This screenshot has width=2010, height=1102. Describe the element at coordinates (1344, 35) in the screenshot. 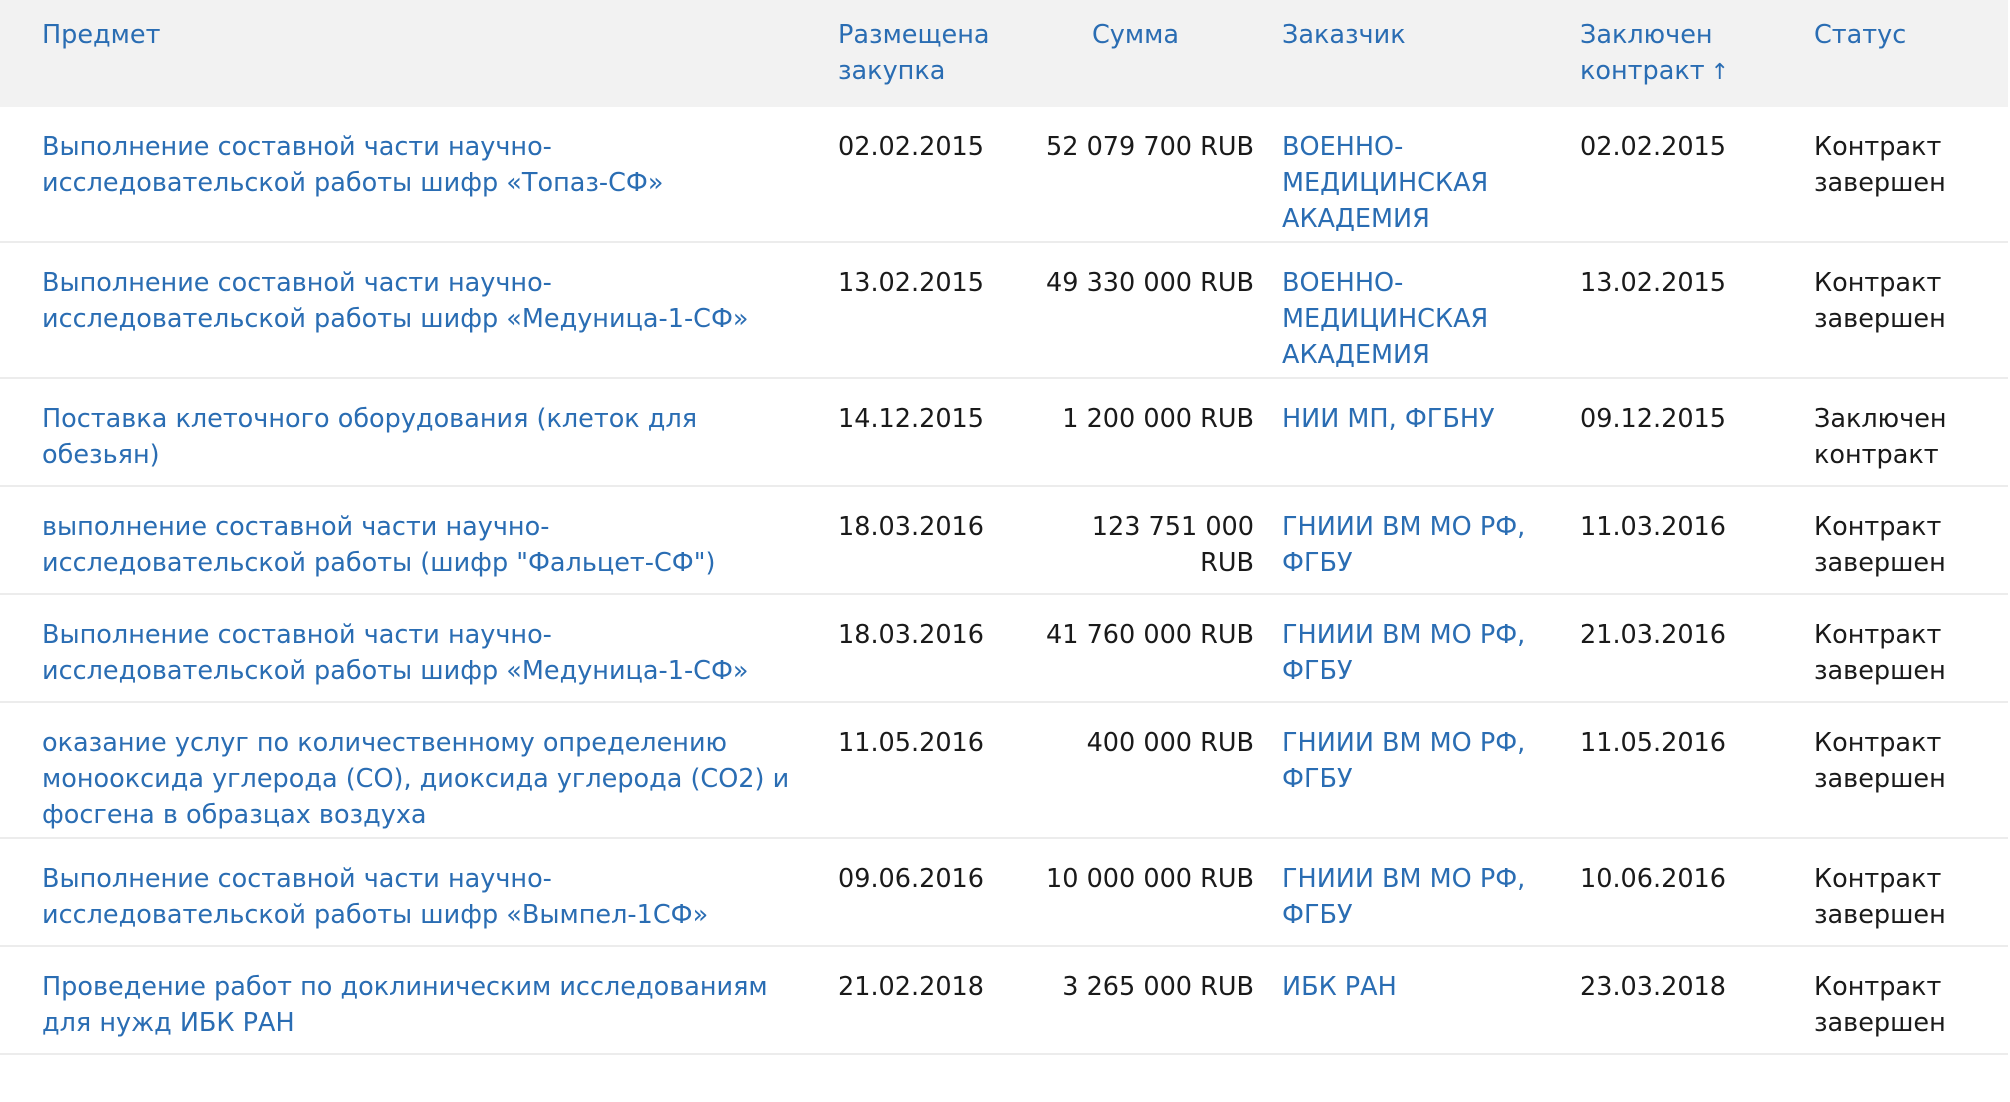

I see `column-header-label: Заказчик` at that location.